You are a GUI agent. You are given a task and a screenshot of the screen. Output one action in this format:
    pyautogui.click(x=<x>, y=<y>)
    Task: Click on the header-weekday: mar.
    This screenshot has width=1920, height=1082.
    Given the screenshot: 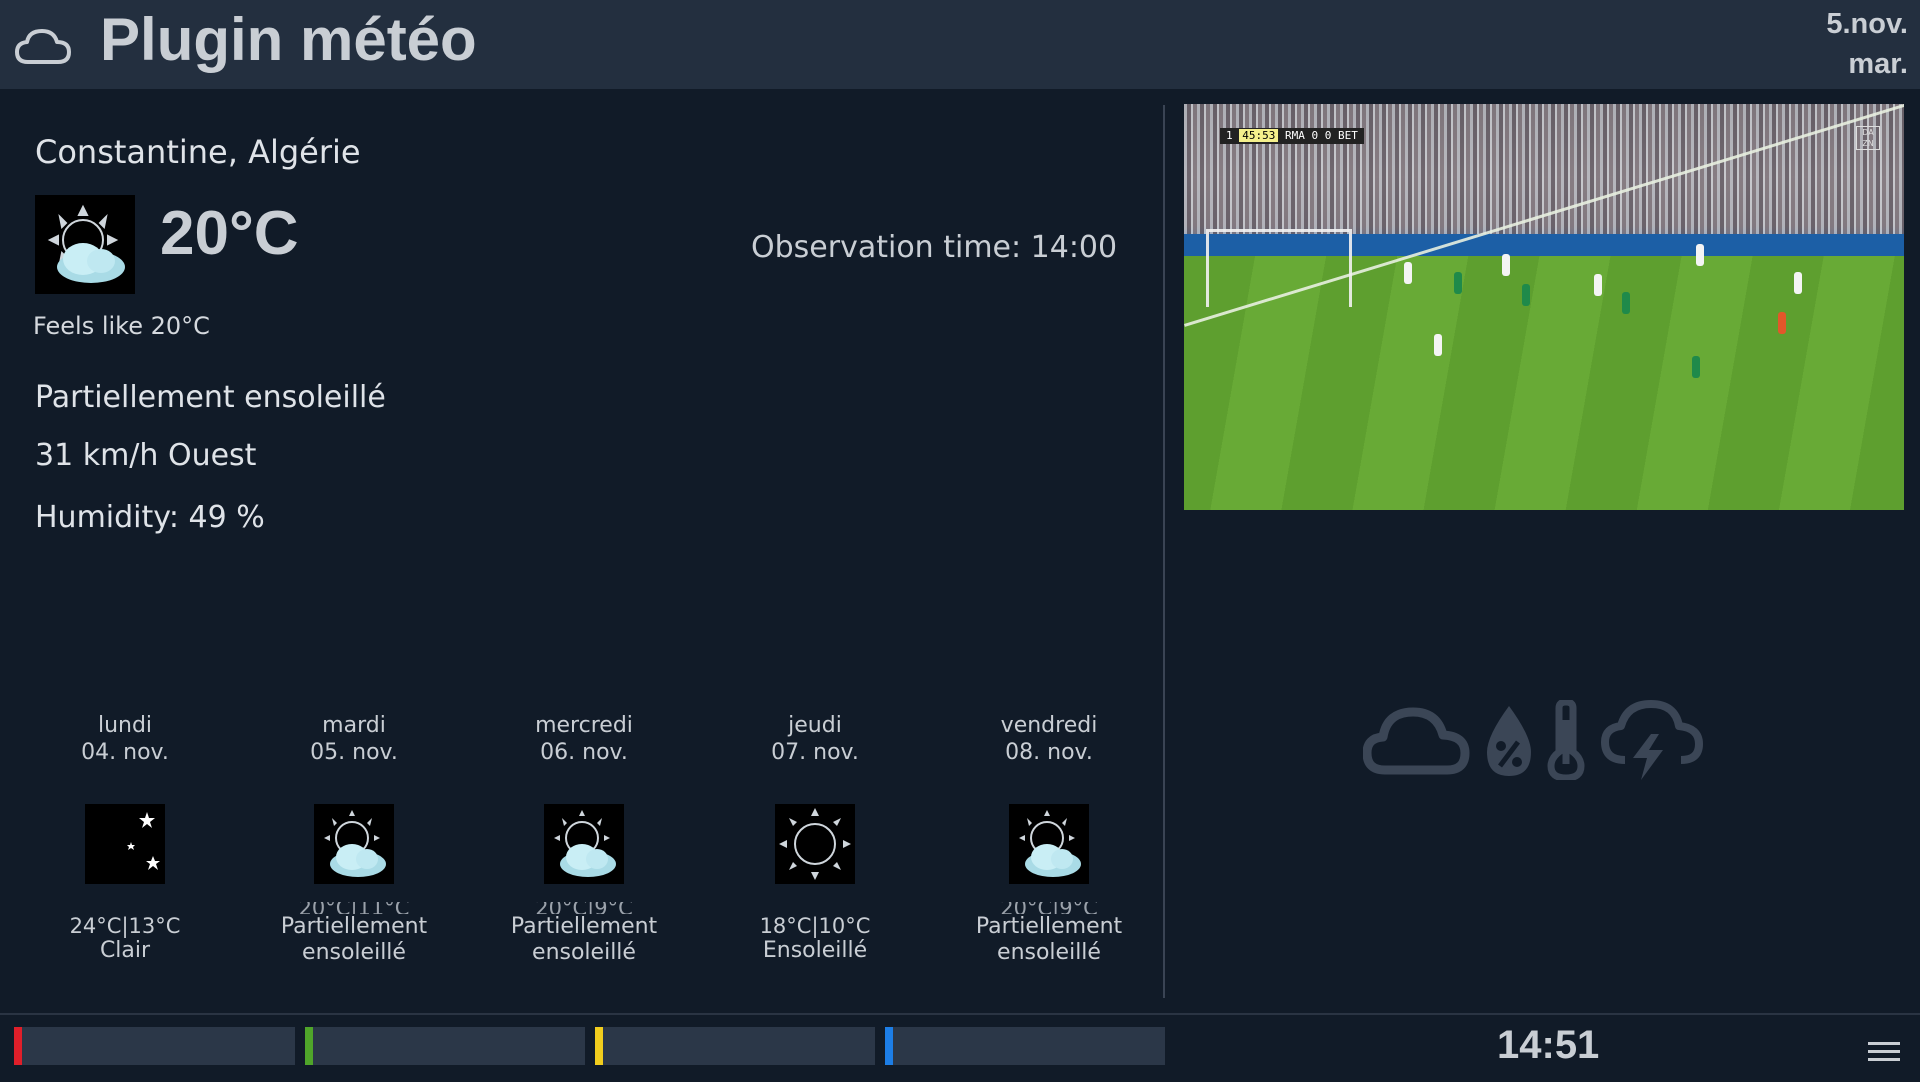 What is the action you would take?
    pyautogui.click(x=1878, y=64)
    